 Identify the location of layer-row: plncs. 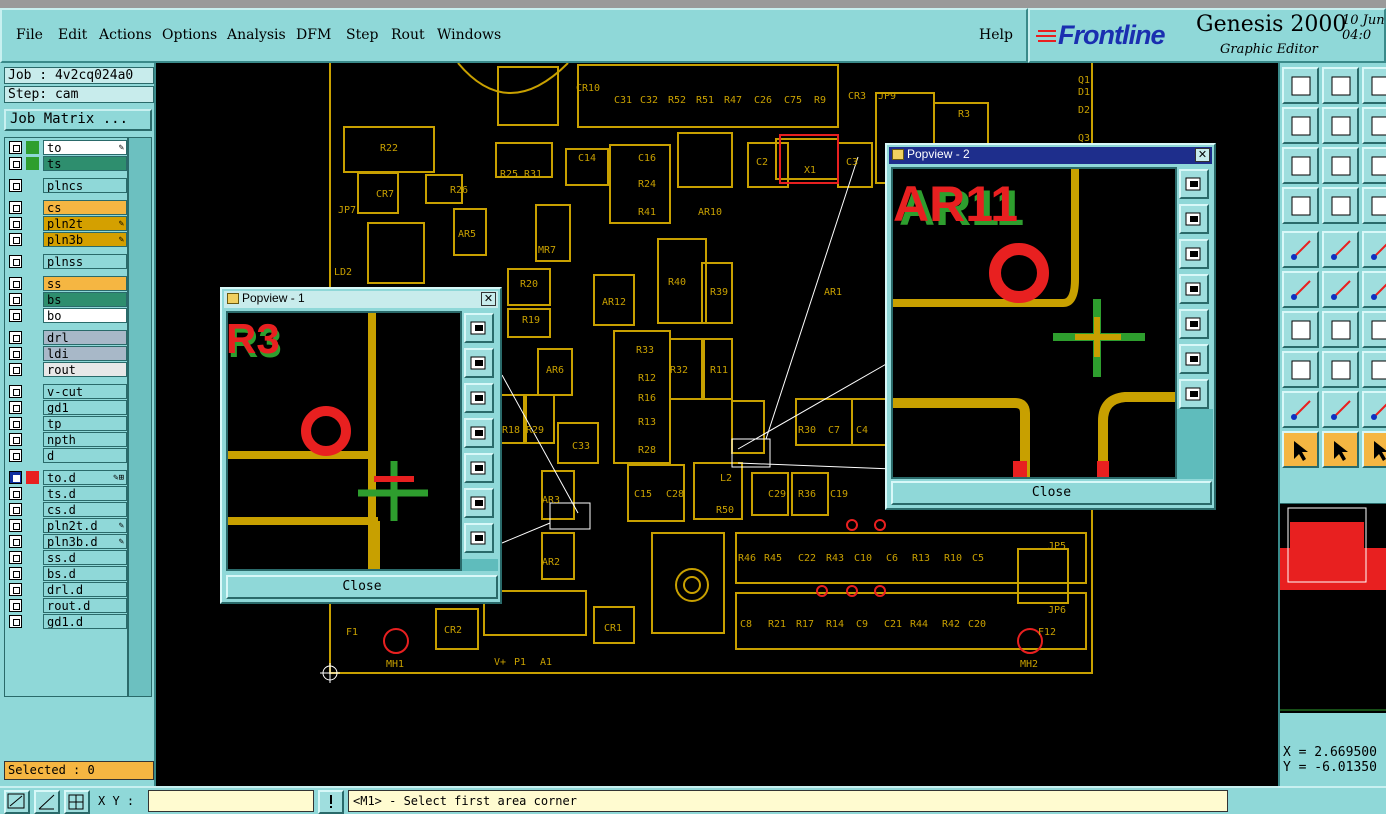
(67, 185).